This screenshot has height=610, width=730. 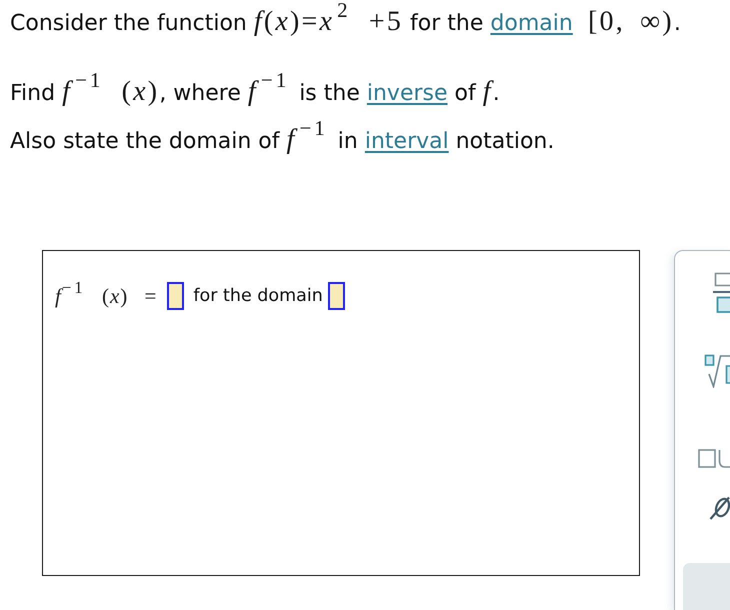 What do you see at coordinates (106, 294) in the screenshot?
I see `math-expression: f$^{−1}$ (x) =` at bounding box center [106, 294].